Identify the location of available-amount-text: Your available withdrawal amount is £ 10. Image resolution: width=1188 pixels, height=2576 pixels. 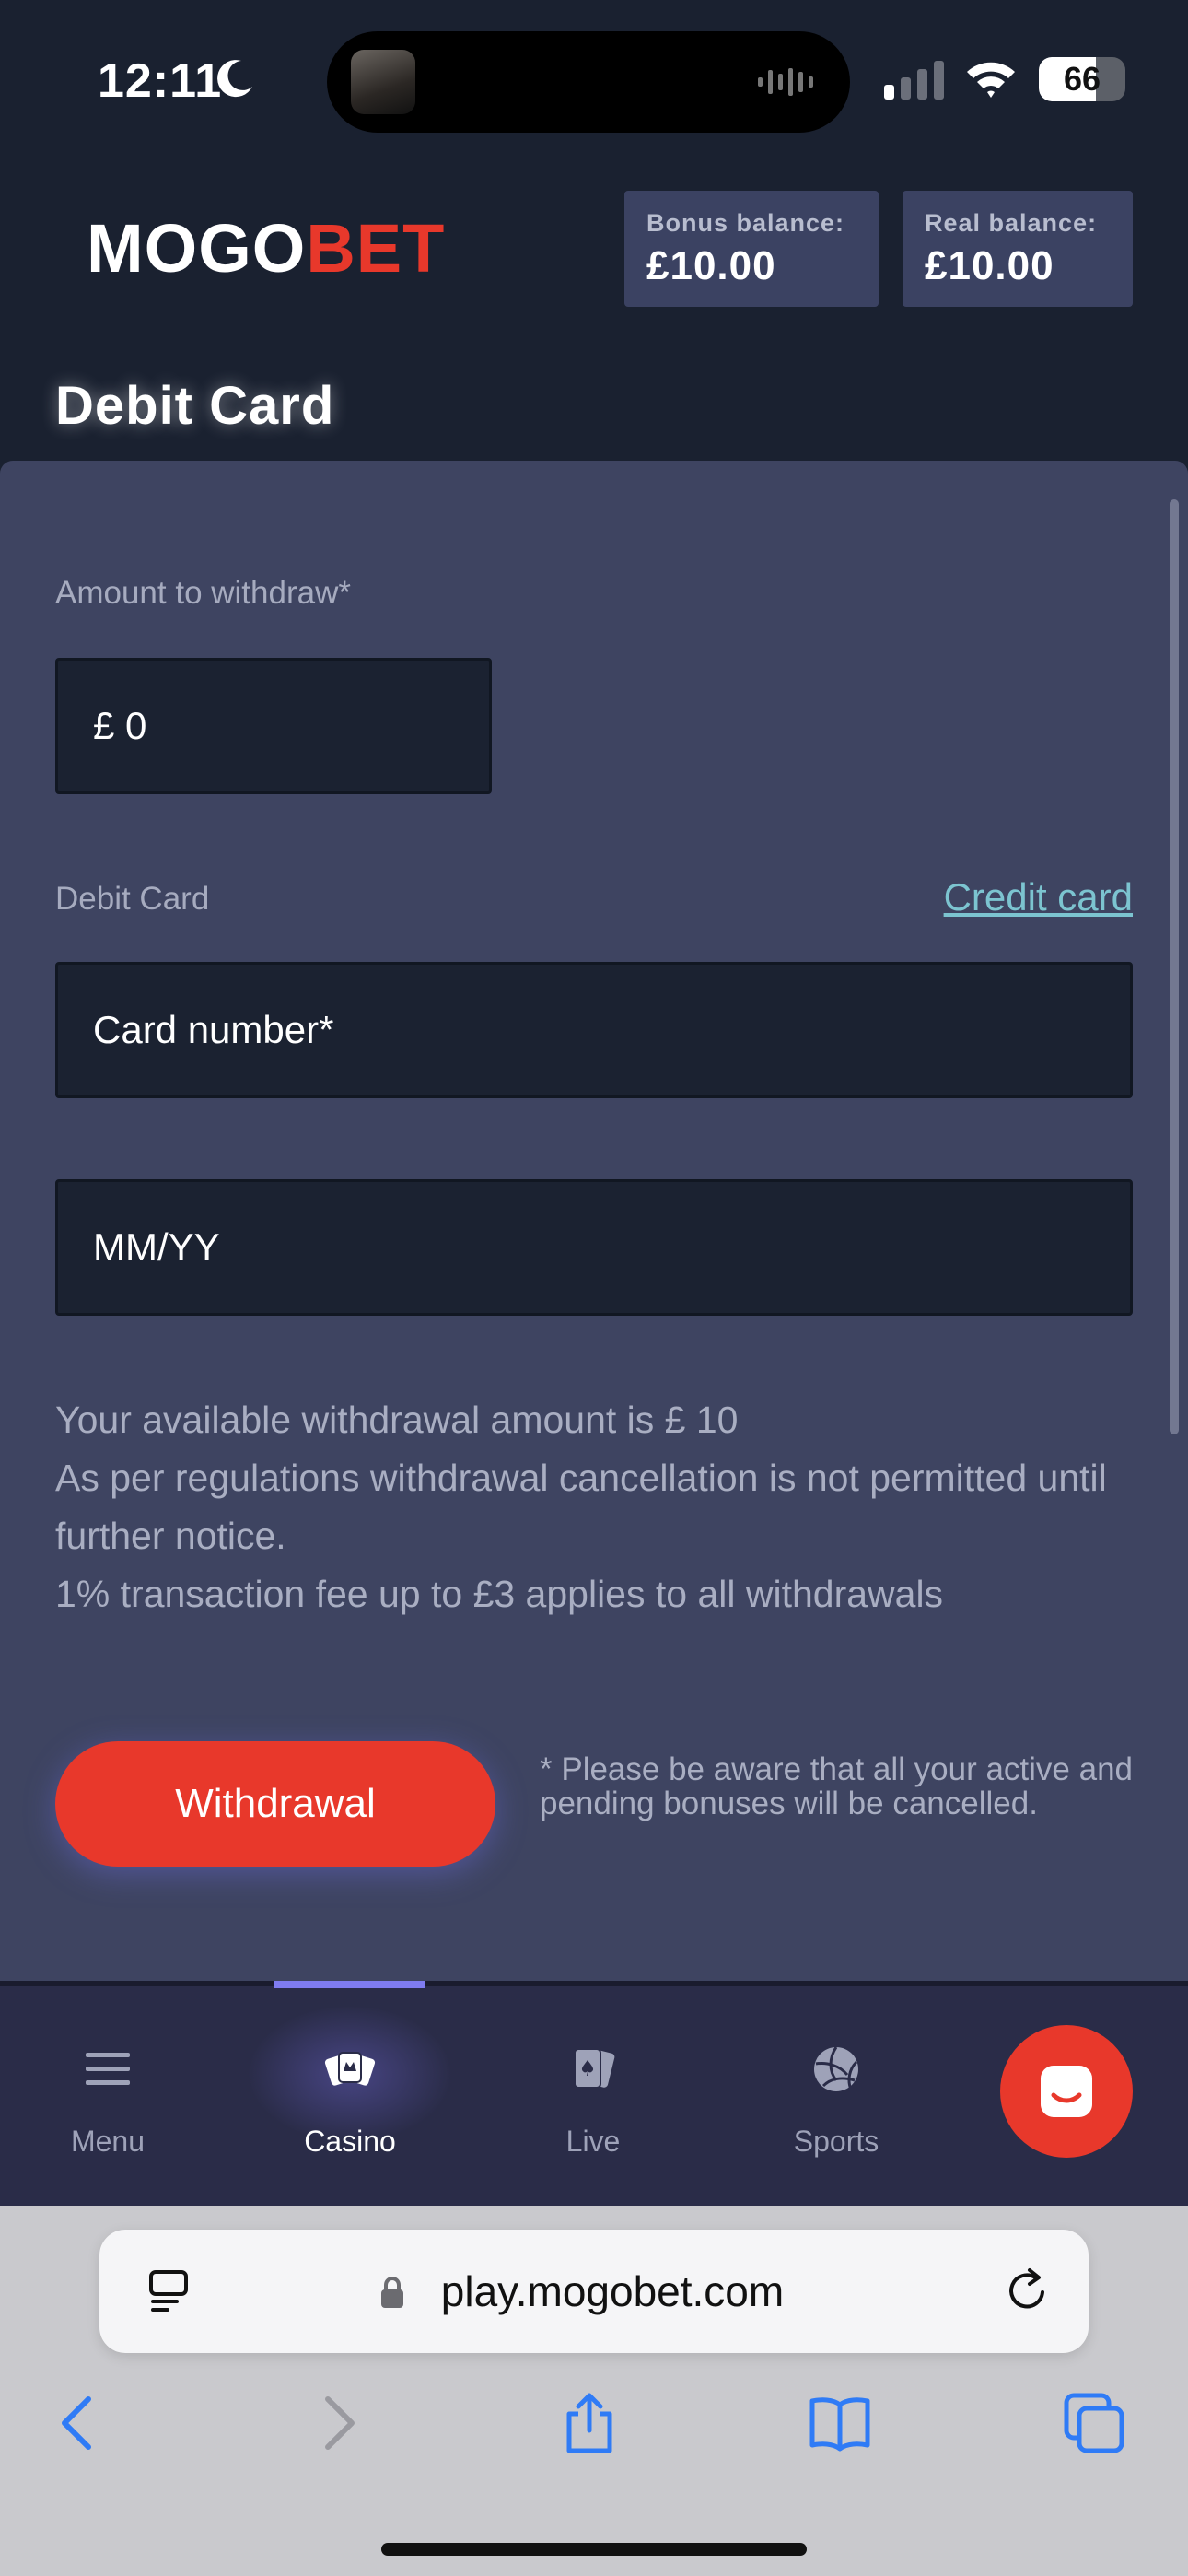
(397, 1420).